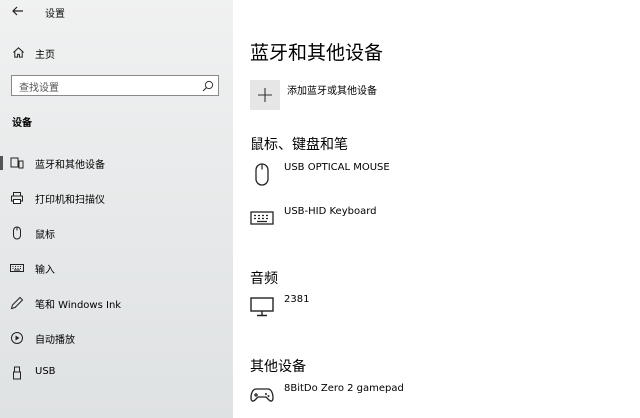 This screenshot has width=640, height=418. I want to click on bluetooth-devices-icon, so click(17, 163).